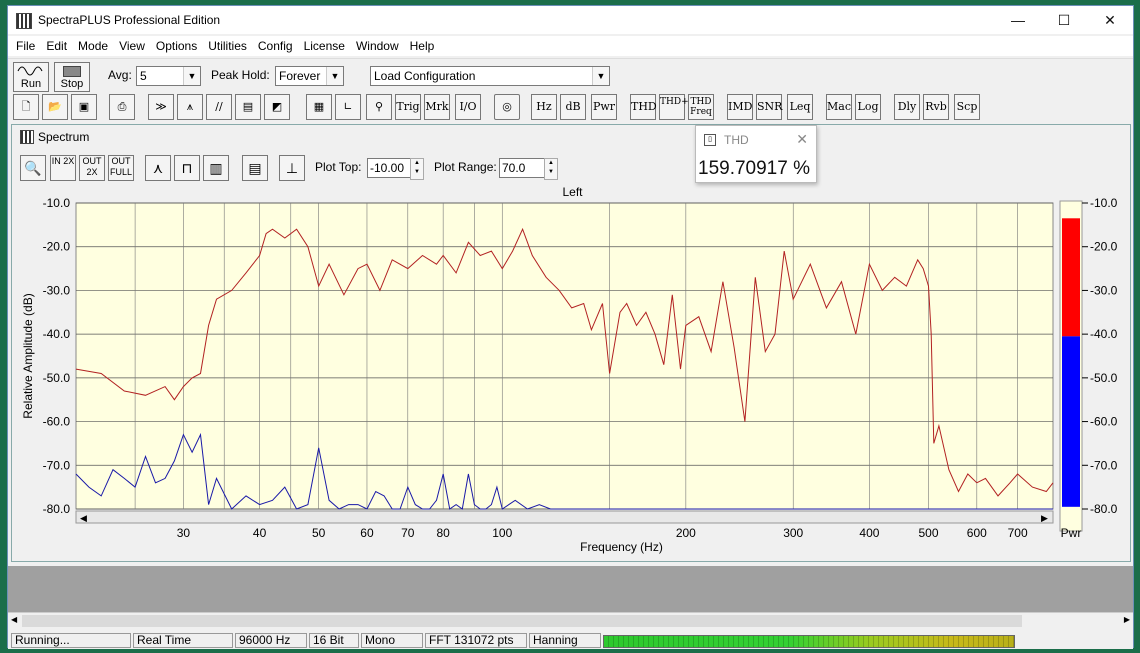  Describe the element at coordinates (677, 107) in the screenshot. I see `thd-n-button: THD+N` at that location.